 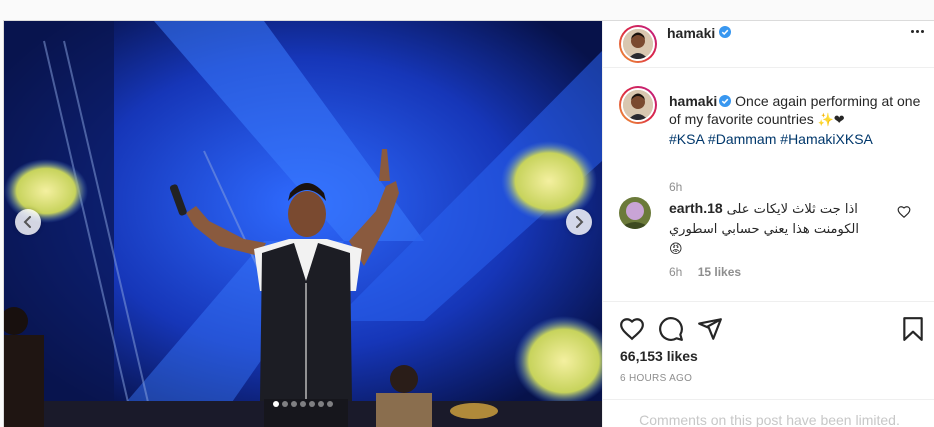 I want to click on hashtag-link: #HamakiXKSA, so click(x=826, y=139).